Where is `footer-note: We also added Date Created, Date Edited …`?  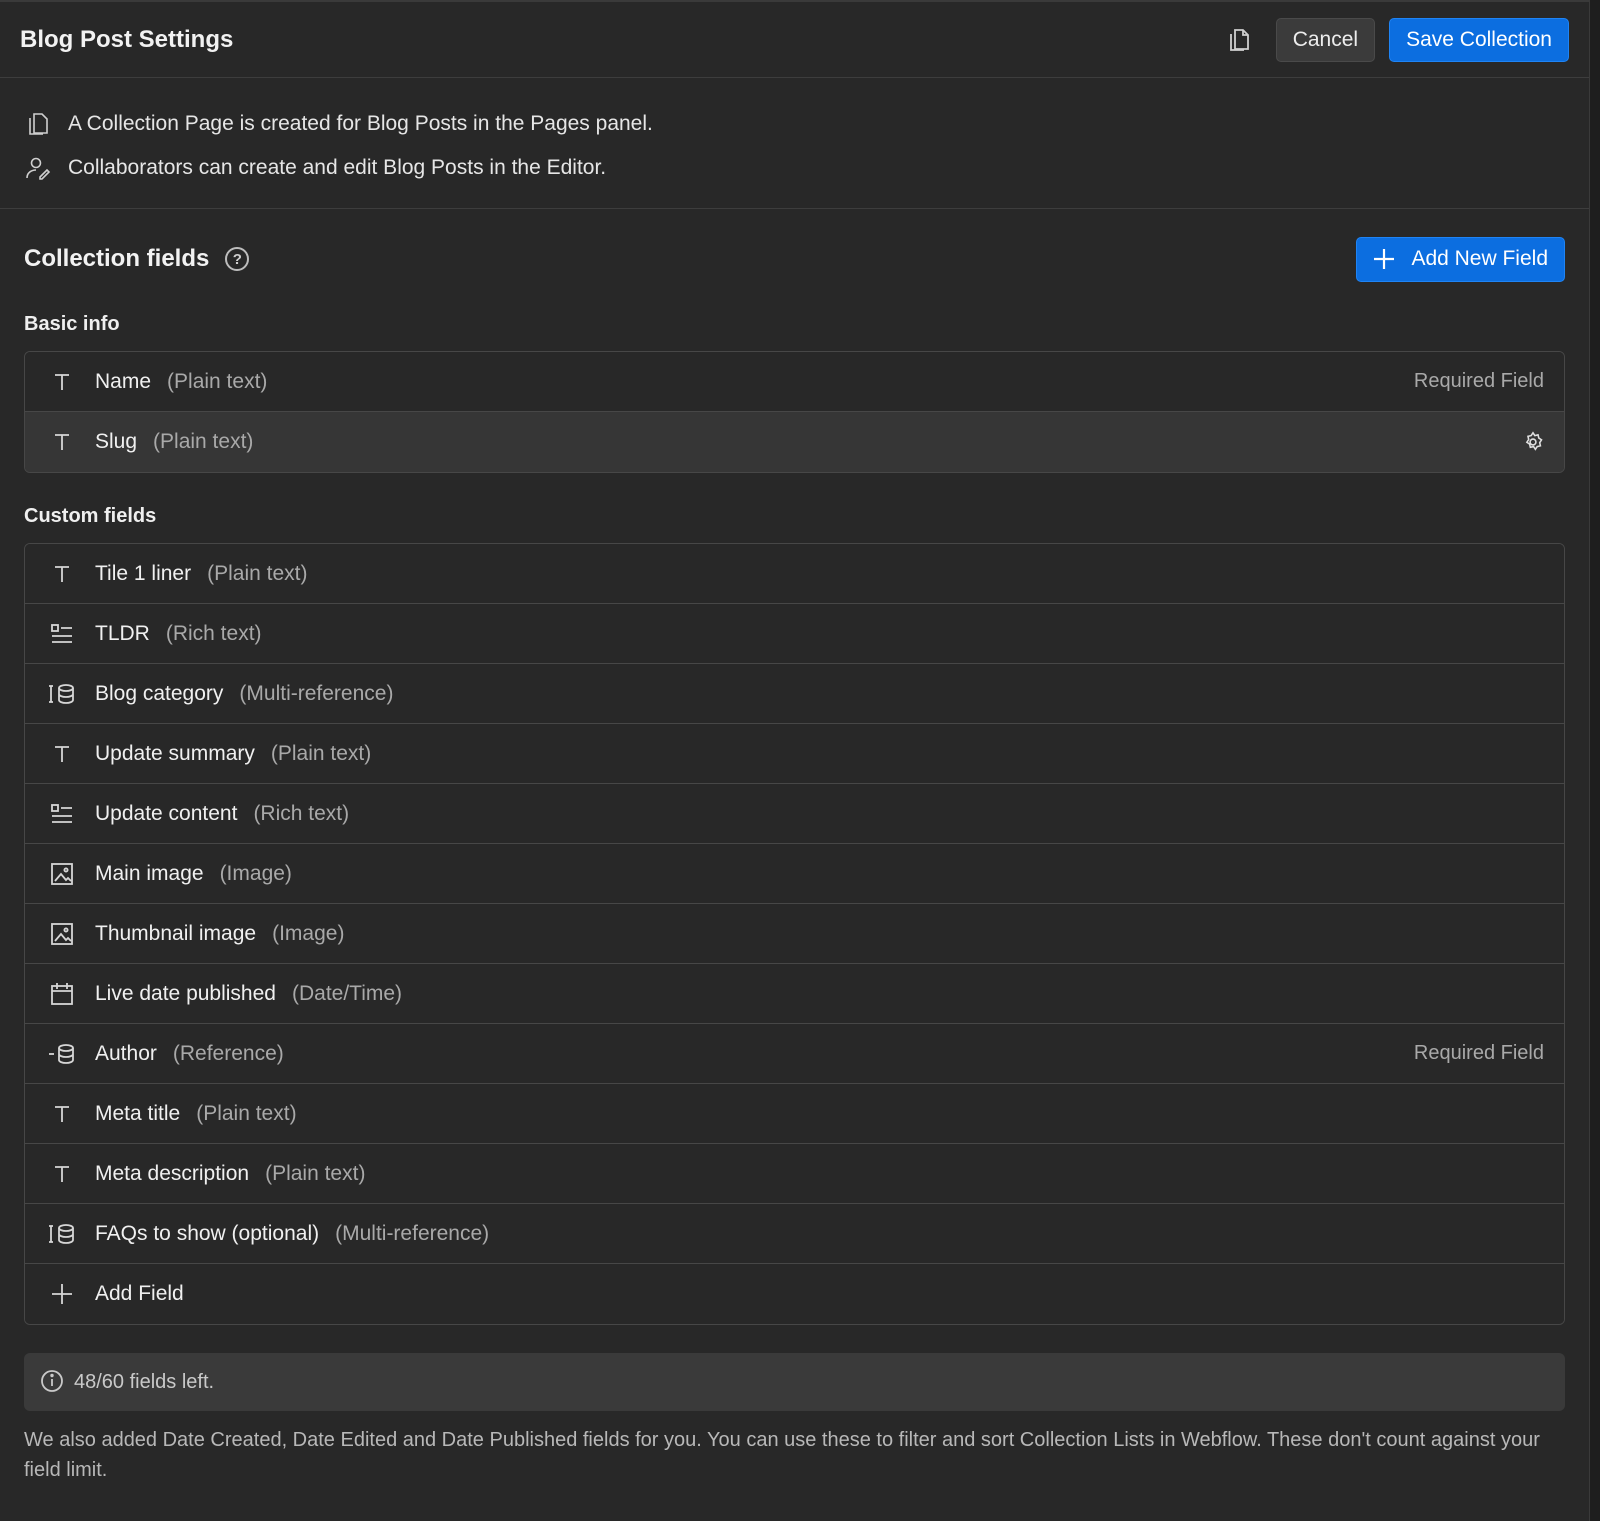
footer-note: We also added Date Created, Date Edited … is located at coordinates (782, 1455).